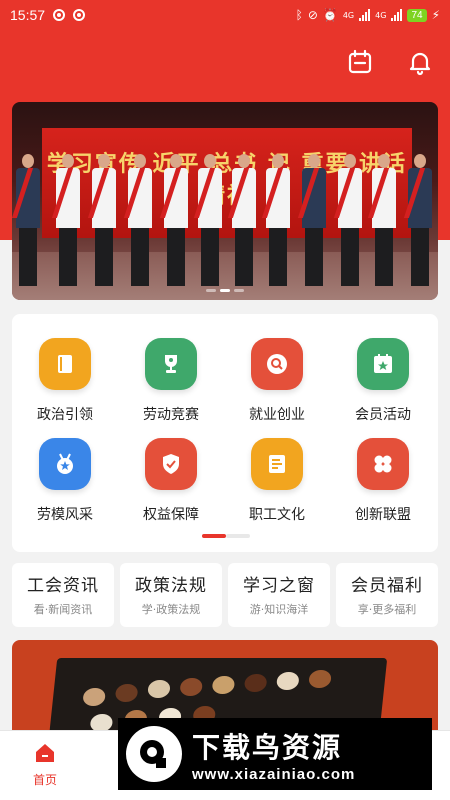 The height and width of the screenshot is (800, 450). Describe the element at coordinates (383, 515) in the screenshot. I see `grid-item-label: 创新联盟` at that location.